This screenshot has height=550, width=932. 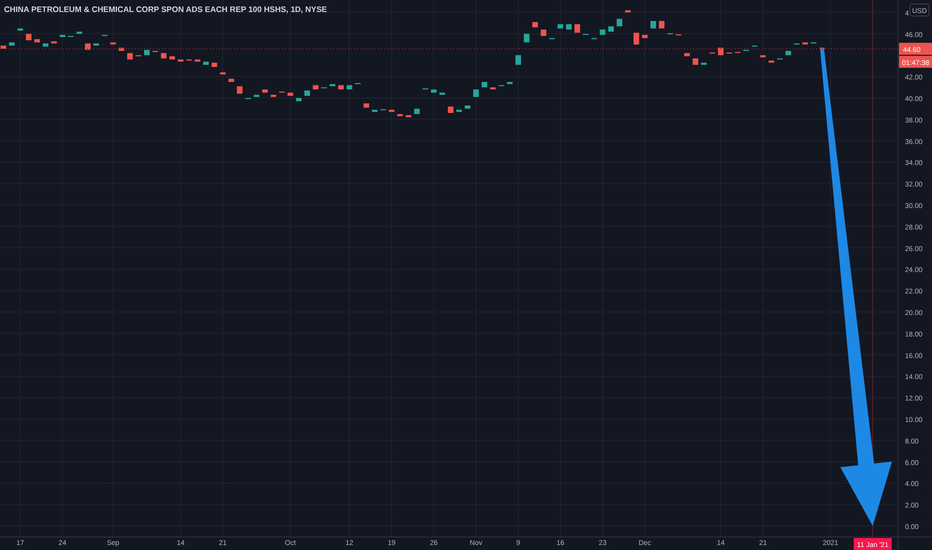 I want to click on chart-title: CHINA PETROLEUM & CHEMICAL CORP SPON ADS EACH REP 100 HSHS, 1D, NYSE, so click(x=166, y=9).